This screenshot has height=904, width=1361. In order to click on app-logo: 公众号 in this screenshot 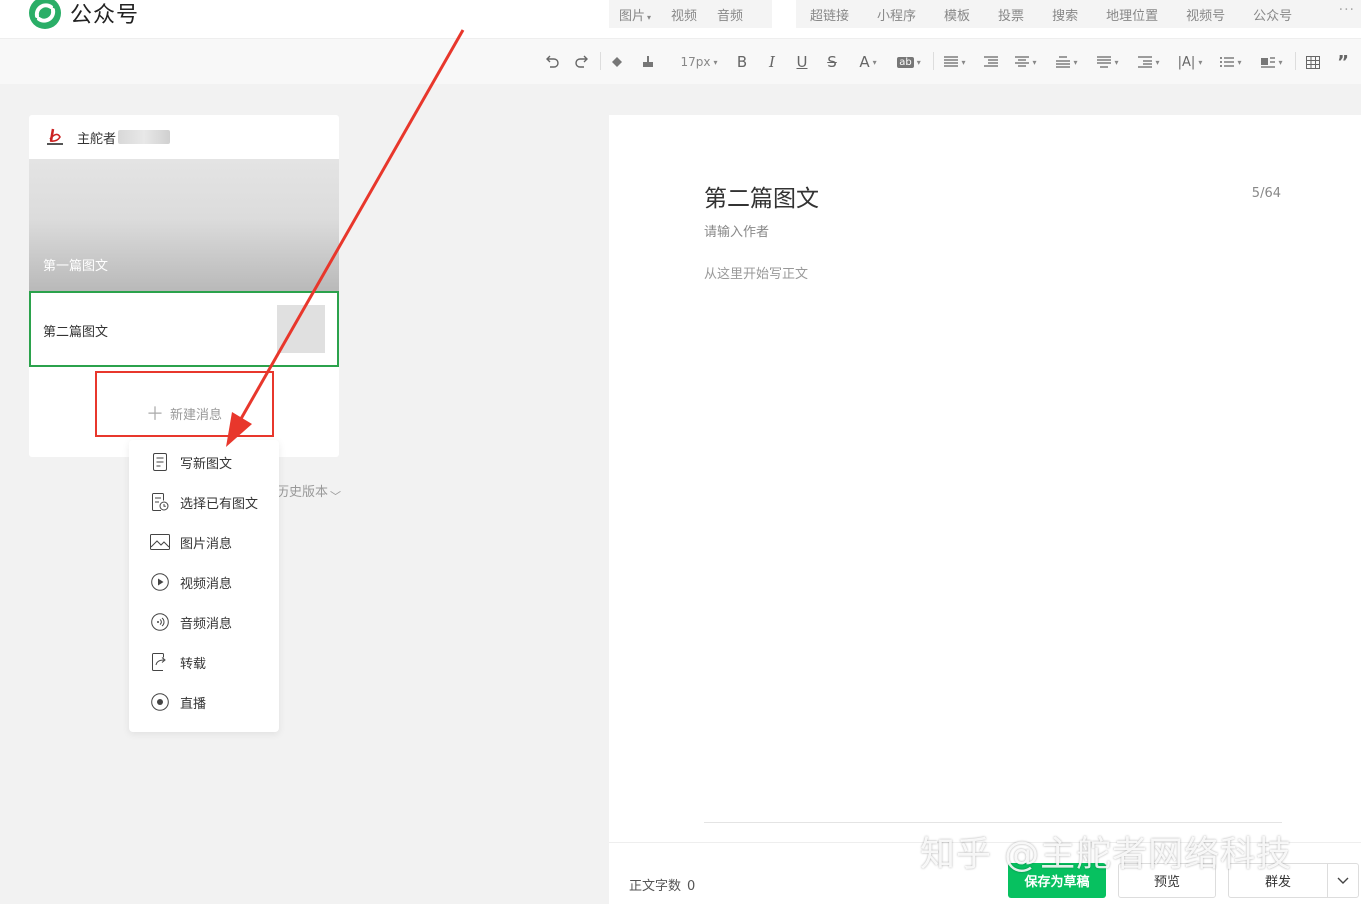, I will do `click(83, 15)`.